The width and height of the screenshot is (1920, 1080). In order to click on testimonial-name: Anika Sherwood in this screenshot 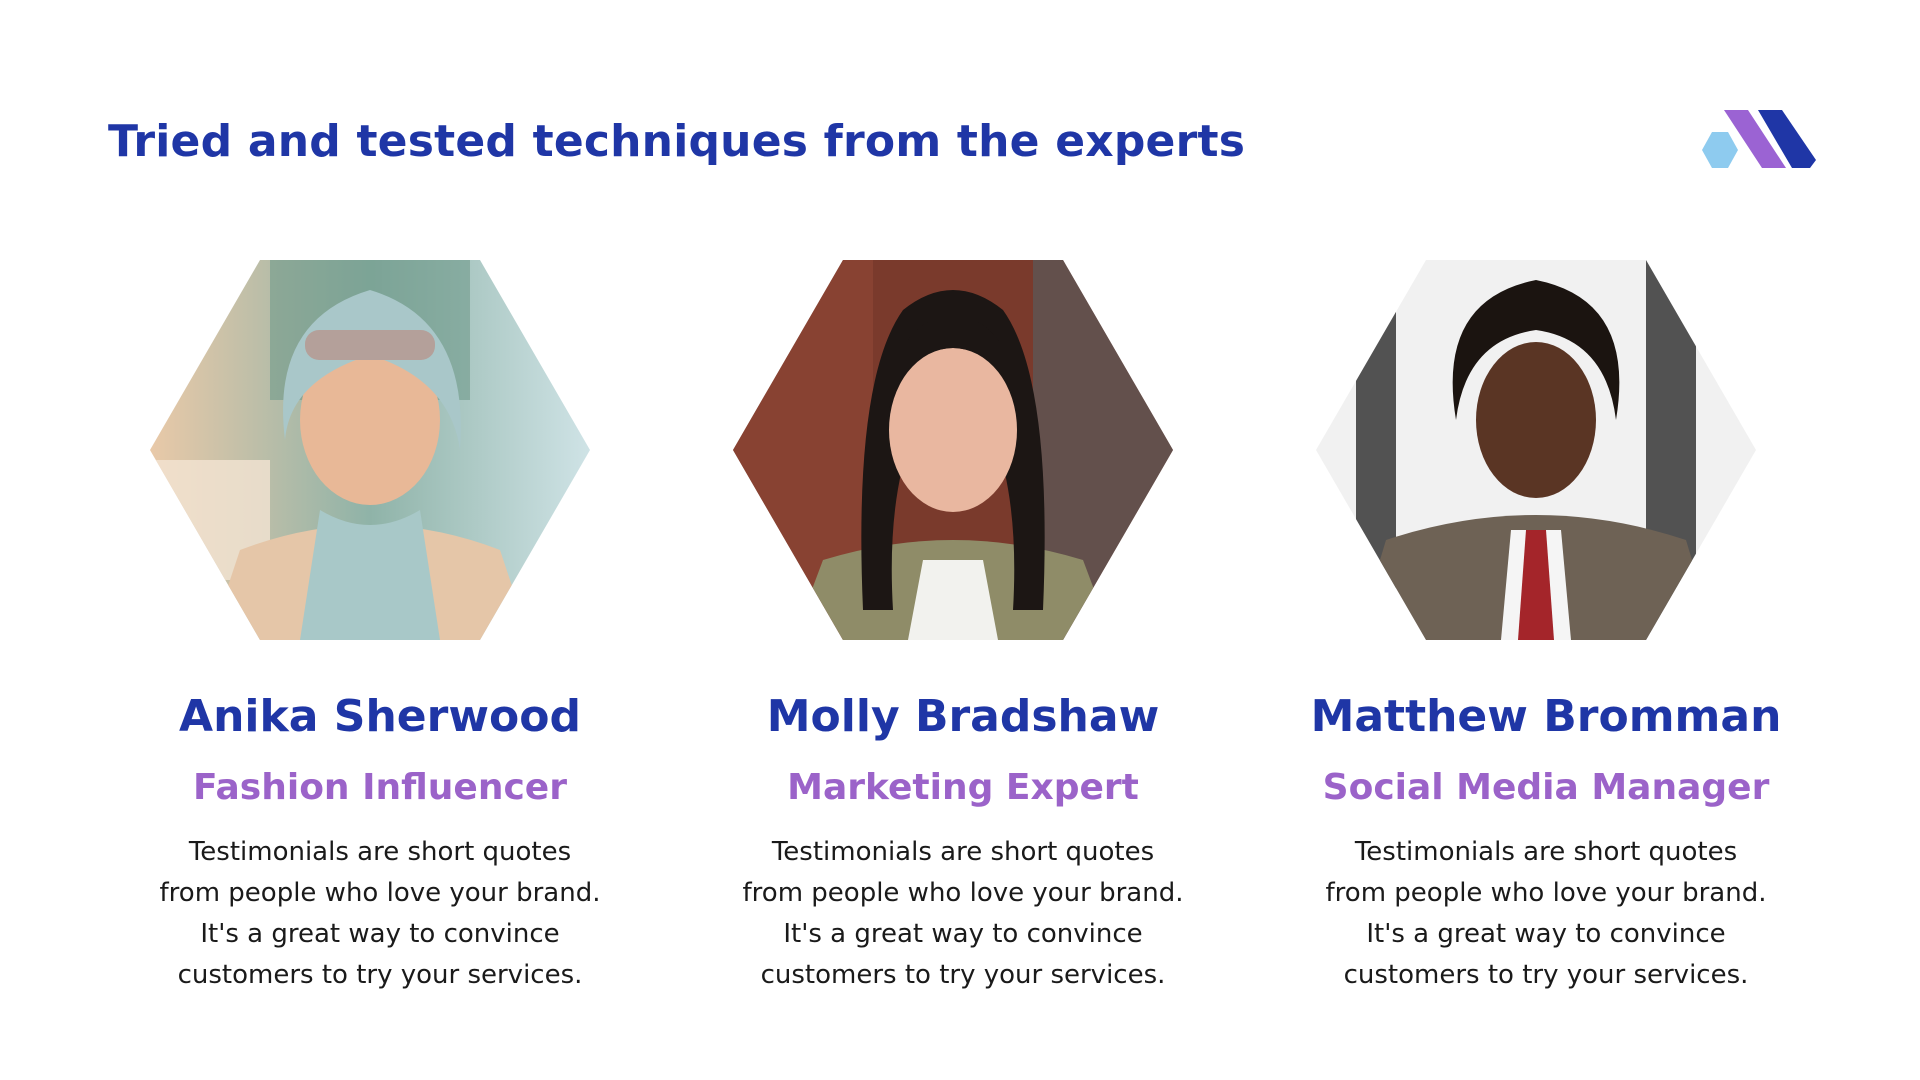, I will do `click(380, 716)`.